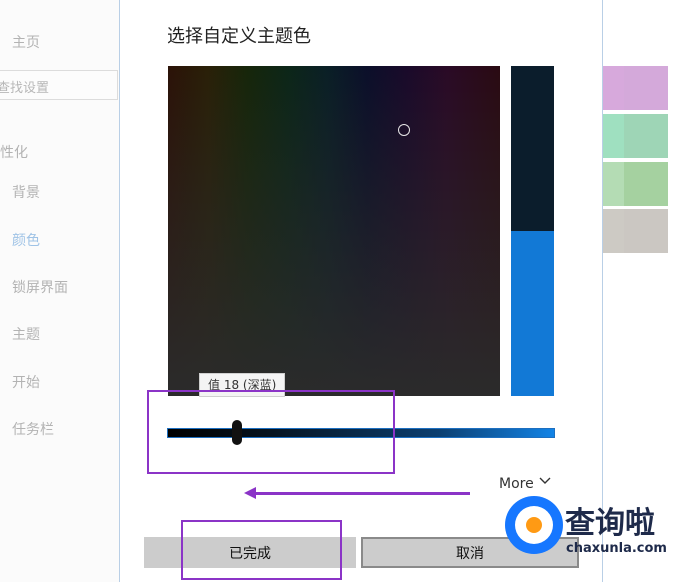 This screenshot has width=682, height=582. Describe the element at coordinates (26, 334) in the screenshot. I see `nav-item-themes: 主题` at that location.